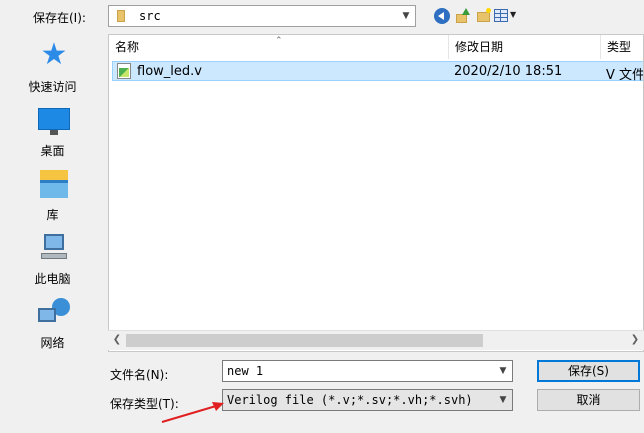  What do you see at coordinates (192, 412) in the screenshot?
I see `red-arrow-icon` at bounding box center [192, 412].